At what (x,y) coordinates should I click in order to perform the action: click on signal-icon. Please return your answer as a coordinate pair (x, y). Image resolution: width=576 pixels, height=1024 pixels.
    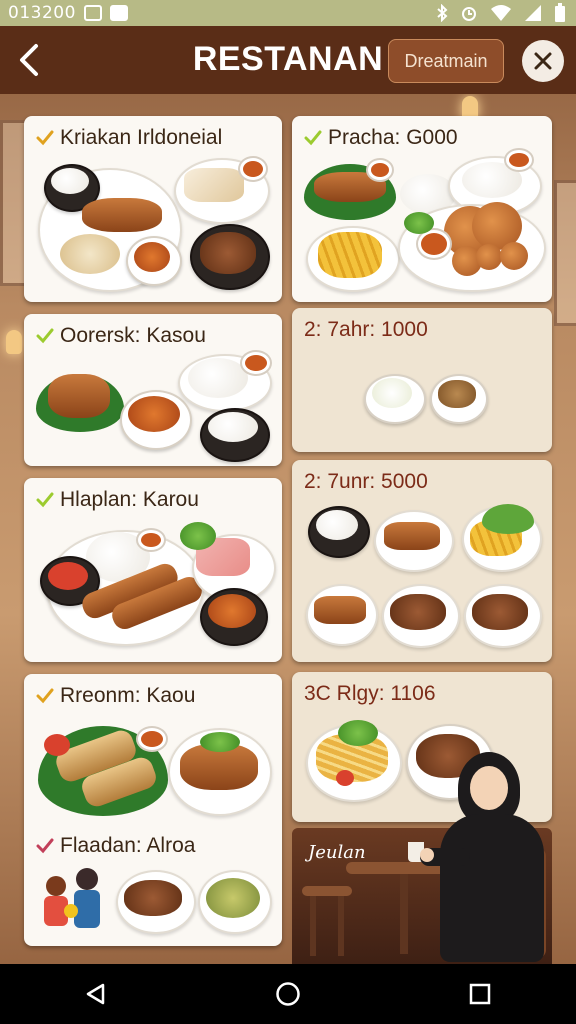
    Looking at the image, I should click on (533, 13).